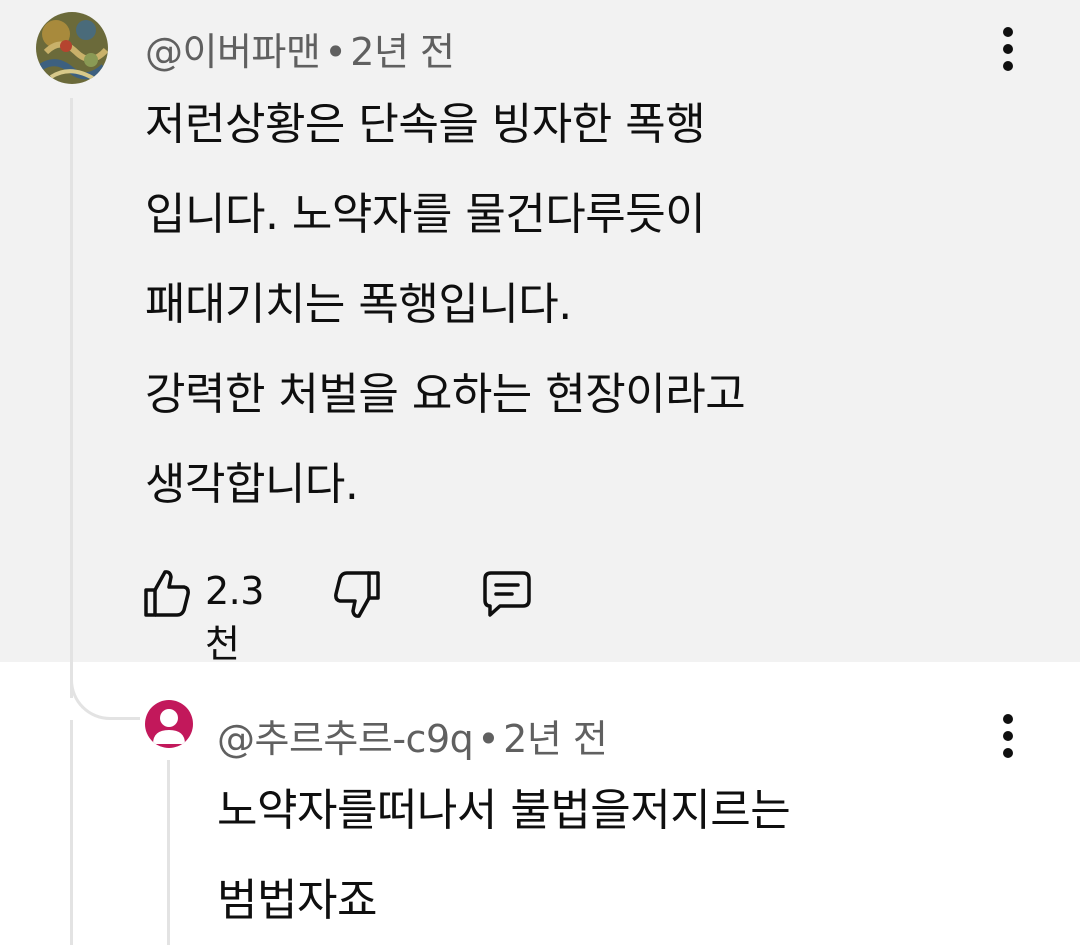 The height and width of the screenshot is (946, 1080). I want to click on comment-meta: @이버파맨 • 2년 전, so click(300, 48).